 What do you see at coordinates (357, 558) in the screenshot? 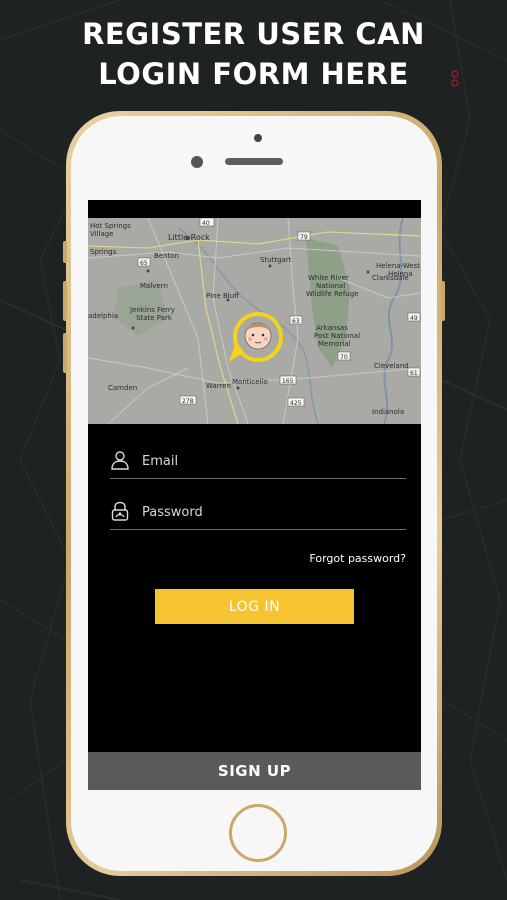
I see `forgot-password-link: Forgot password?` at bounding box center [357, 558].